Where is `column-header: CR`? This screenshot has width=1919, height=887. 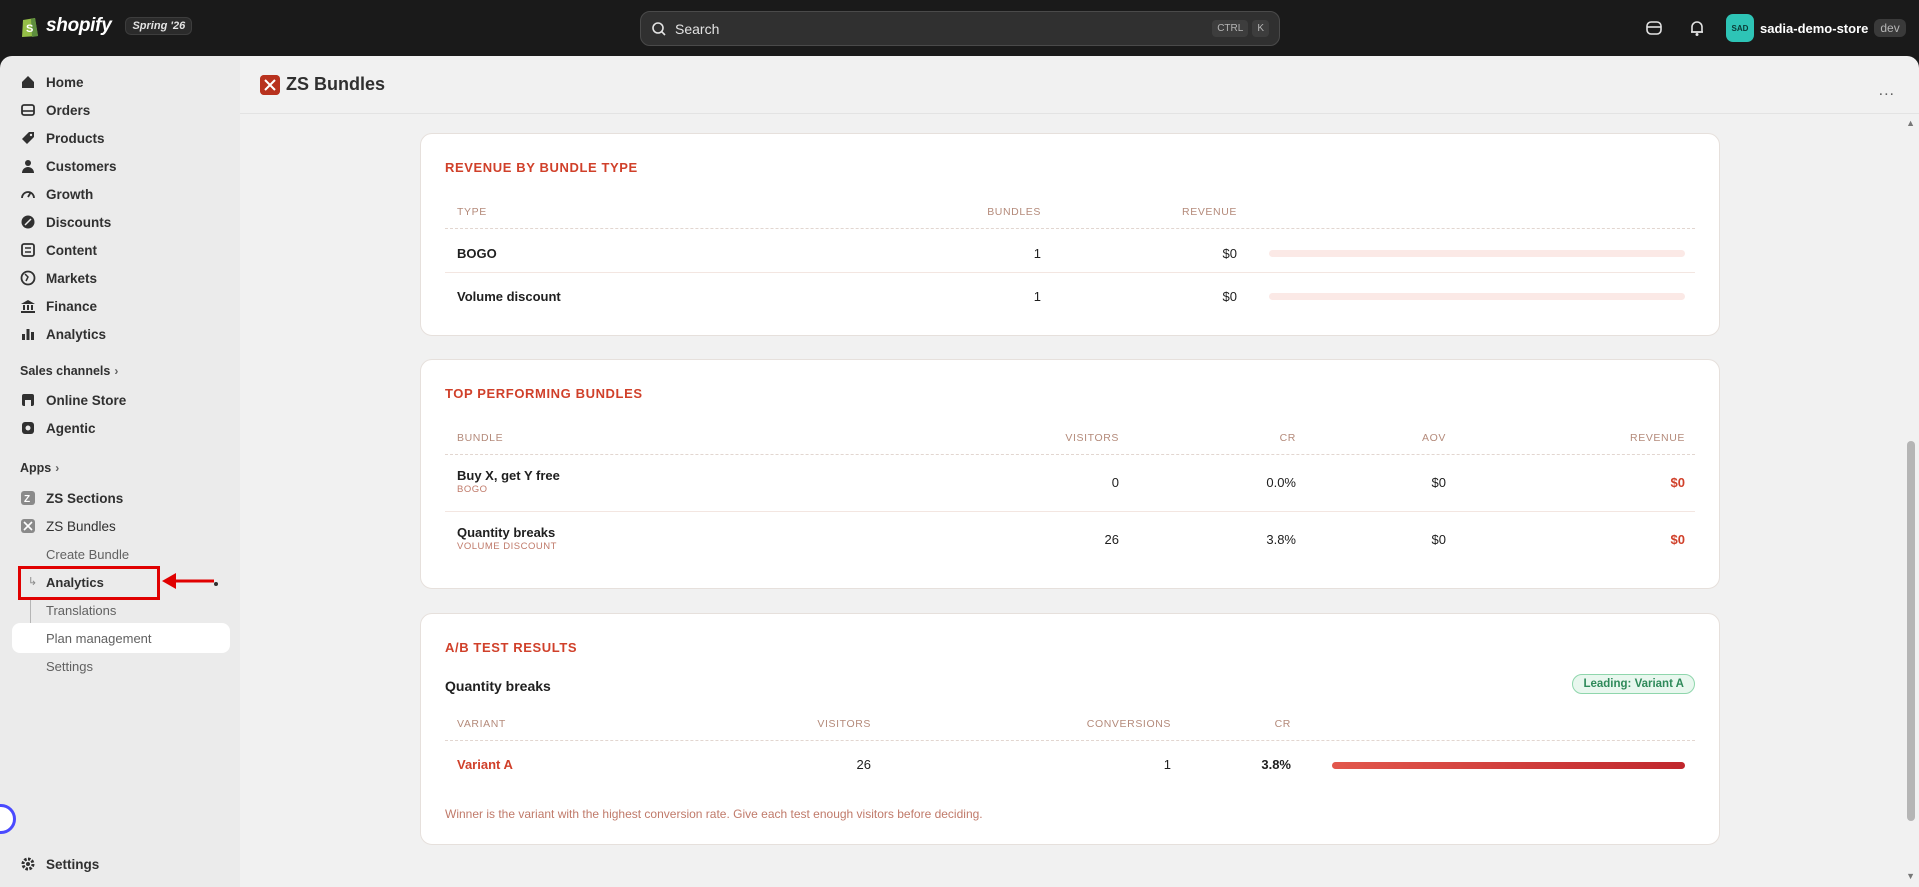 column-header: CR is located at coordinates (1282, 724).